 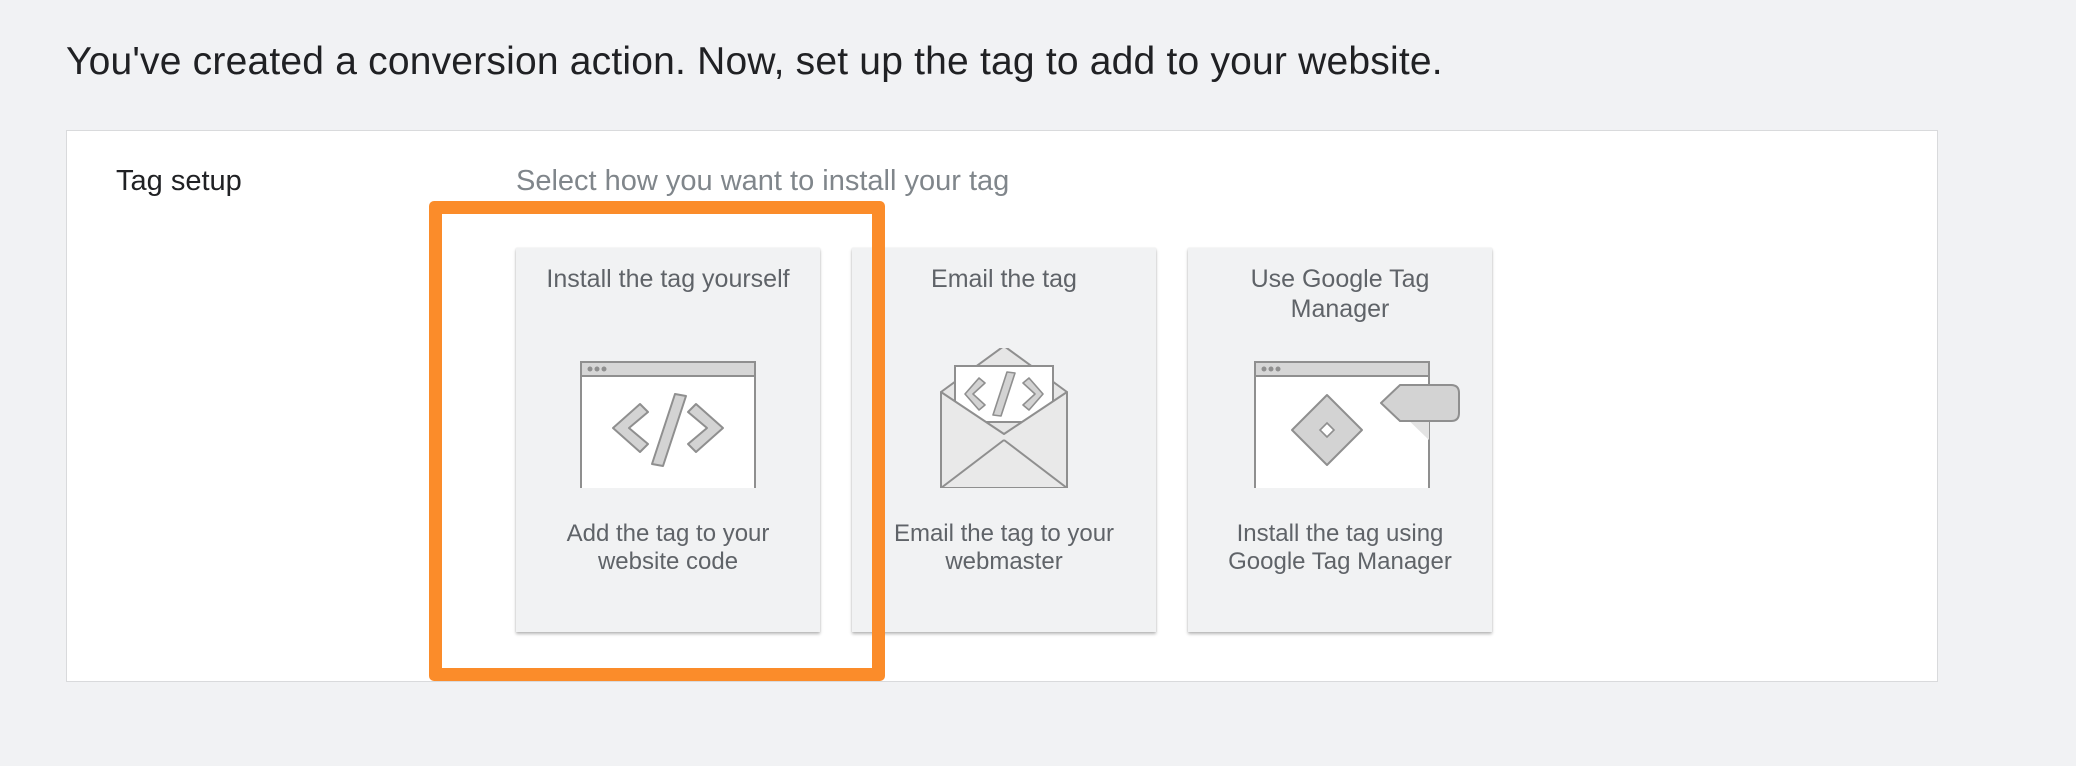 What do you see at coordinates (668, 279) in the screenshot?
I see `install-yourself-title: Install the tag yourself` at bounding box center [668, 279].